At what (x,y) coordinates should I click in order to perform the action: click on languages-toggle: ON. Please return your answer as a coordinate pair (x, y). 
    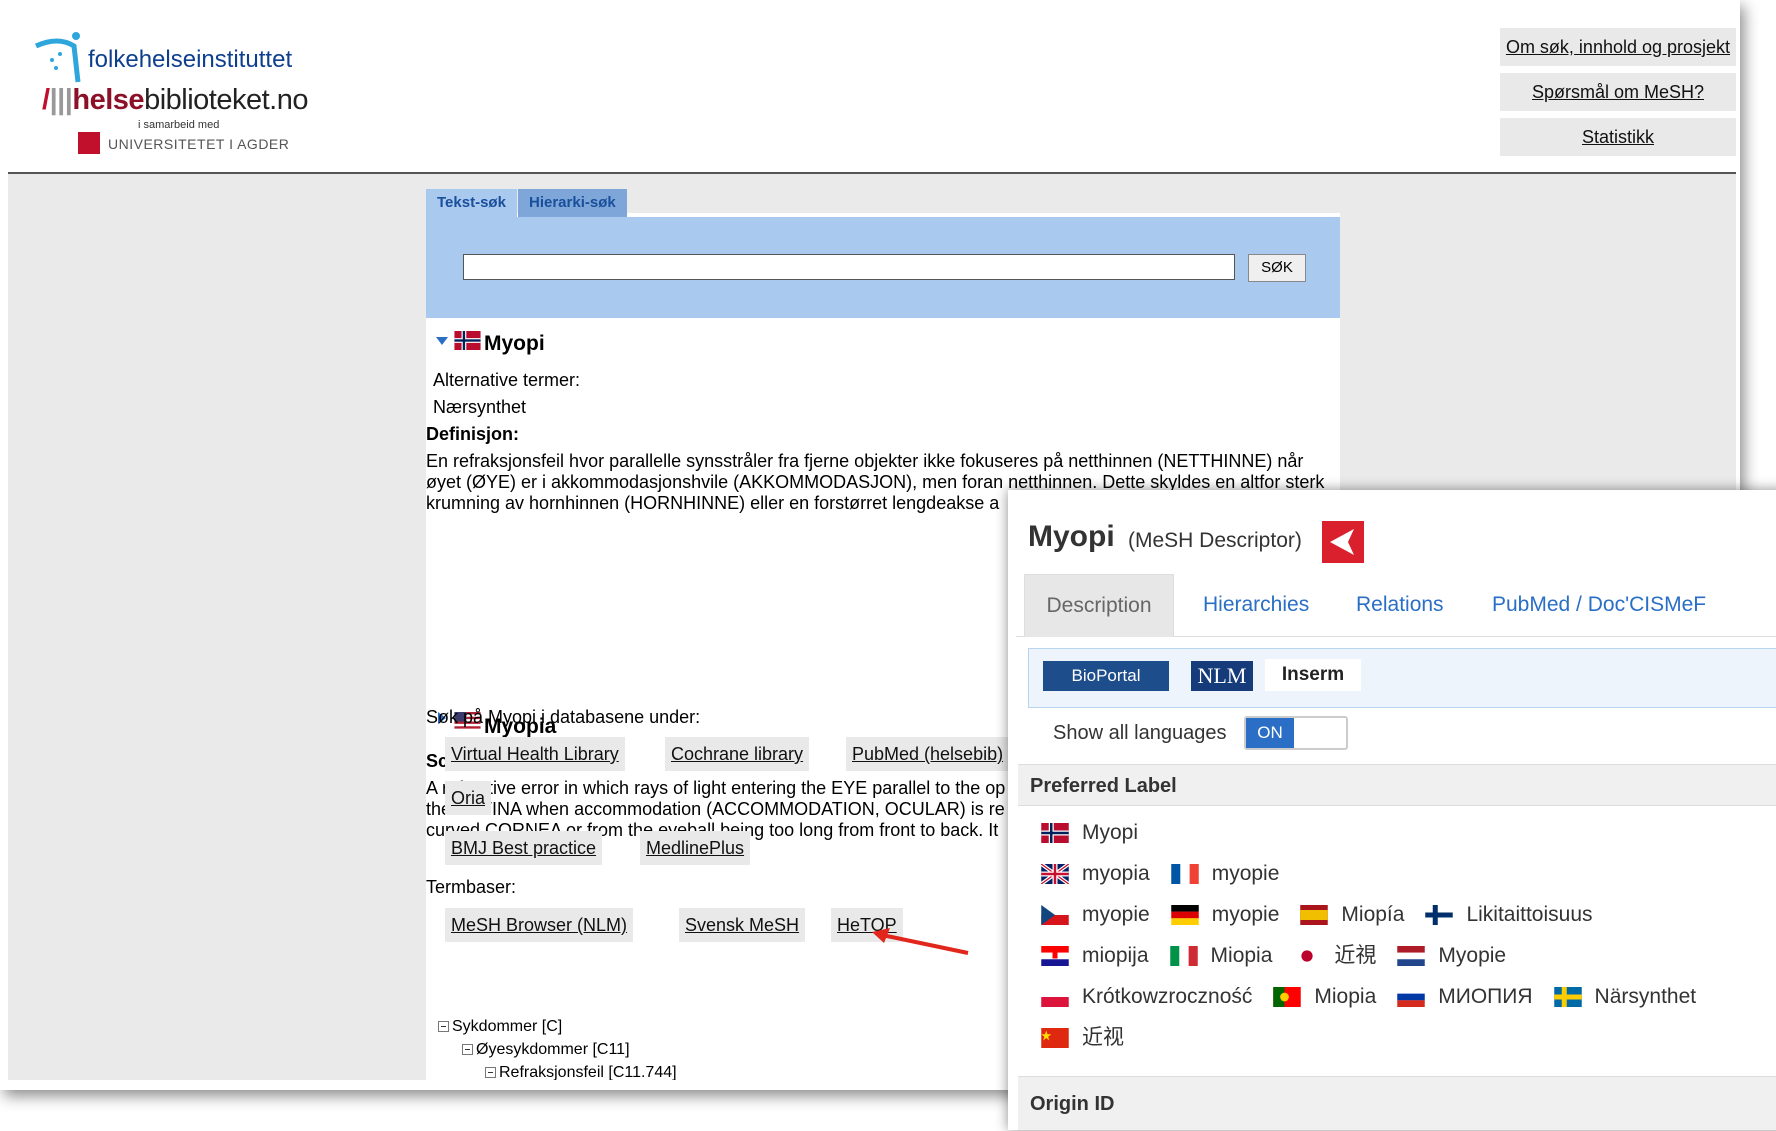
    Looking at the image, I should click on (1296, 733).